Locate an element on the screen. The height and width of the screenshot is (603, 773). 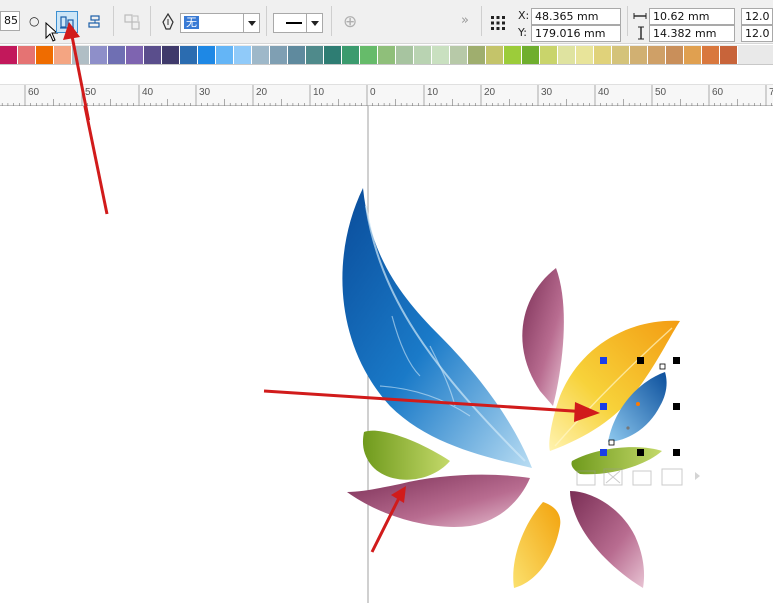
ruler-label: 70 is located at coordinates (771, 92).